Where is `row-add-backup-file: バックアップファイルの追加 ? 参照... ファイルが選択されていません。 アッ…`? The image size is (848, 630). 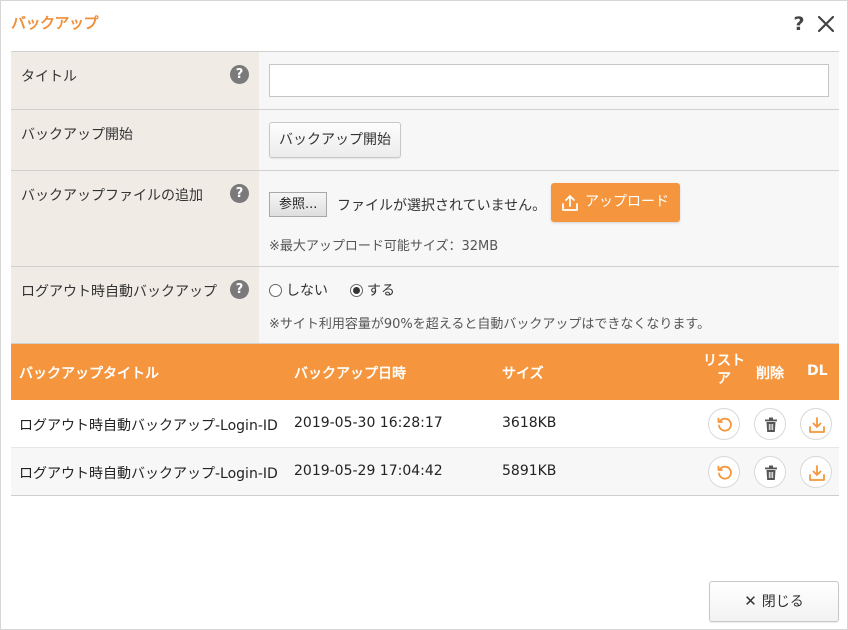 row-add-backup-file: バックアップファイルの追加 ? 参照... ファイルが選択されていません。 アッ… is located at coordinates (425, 219).